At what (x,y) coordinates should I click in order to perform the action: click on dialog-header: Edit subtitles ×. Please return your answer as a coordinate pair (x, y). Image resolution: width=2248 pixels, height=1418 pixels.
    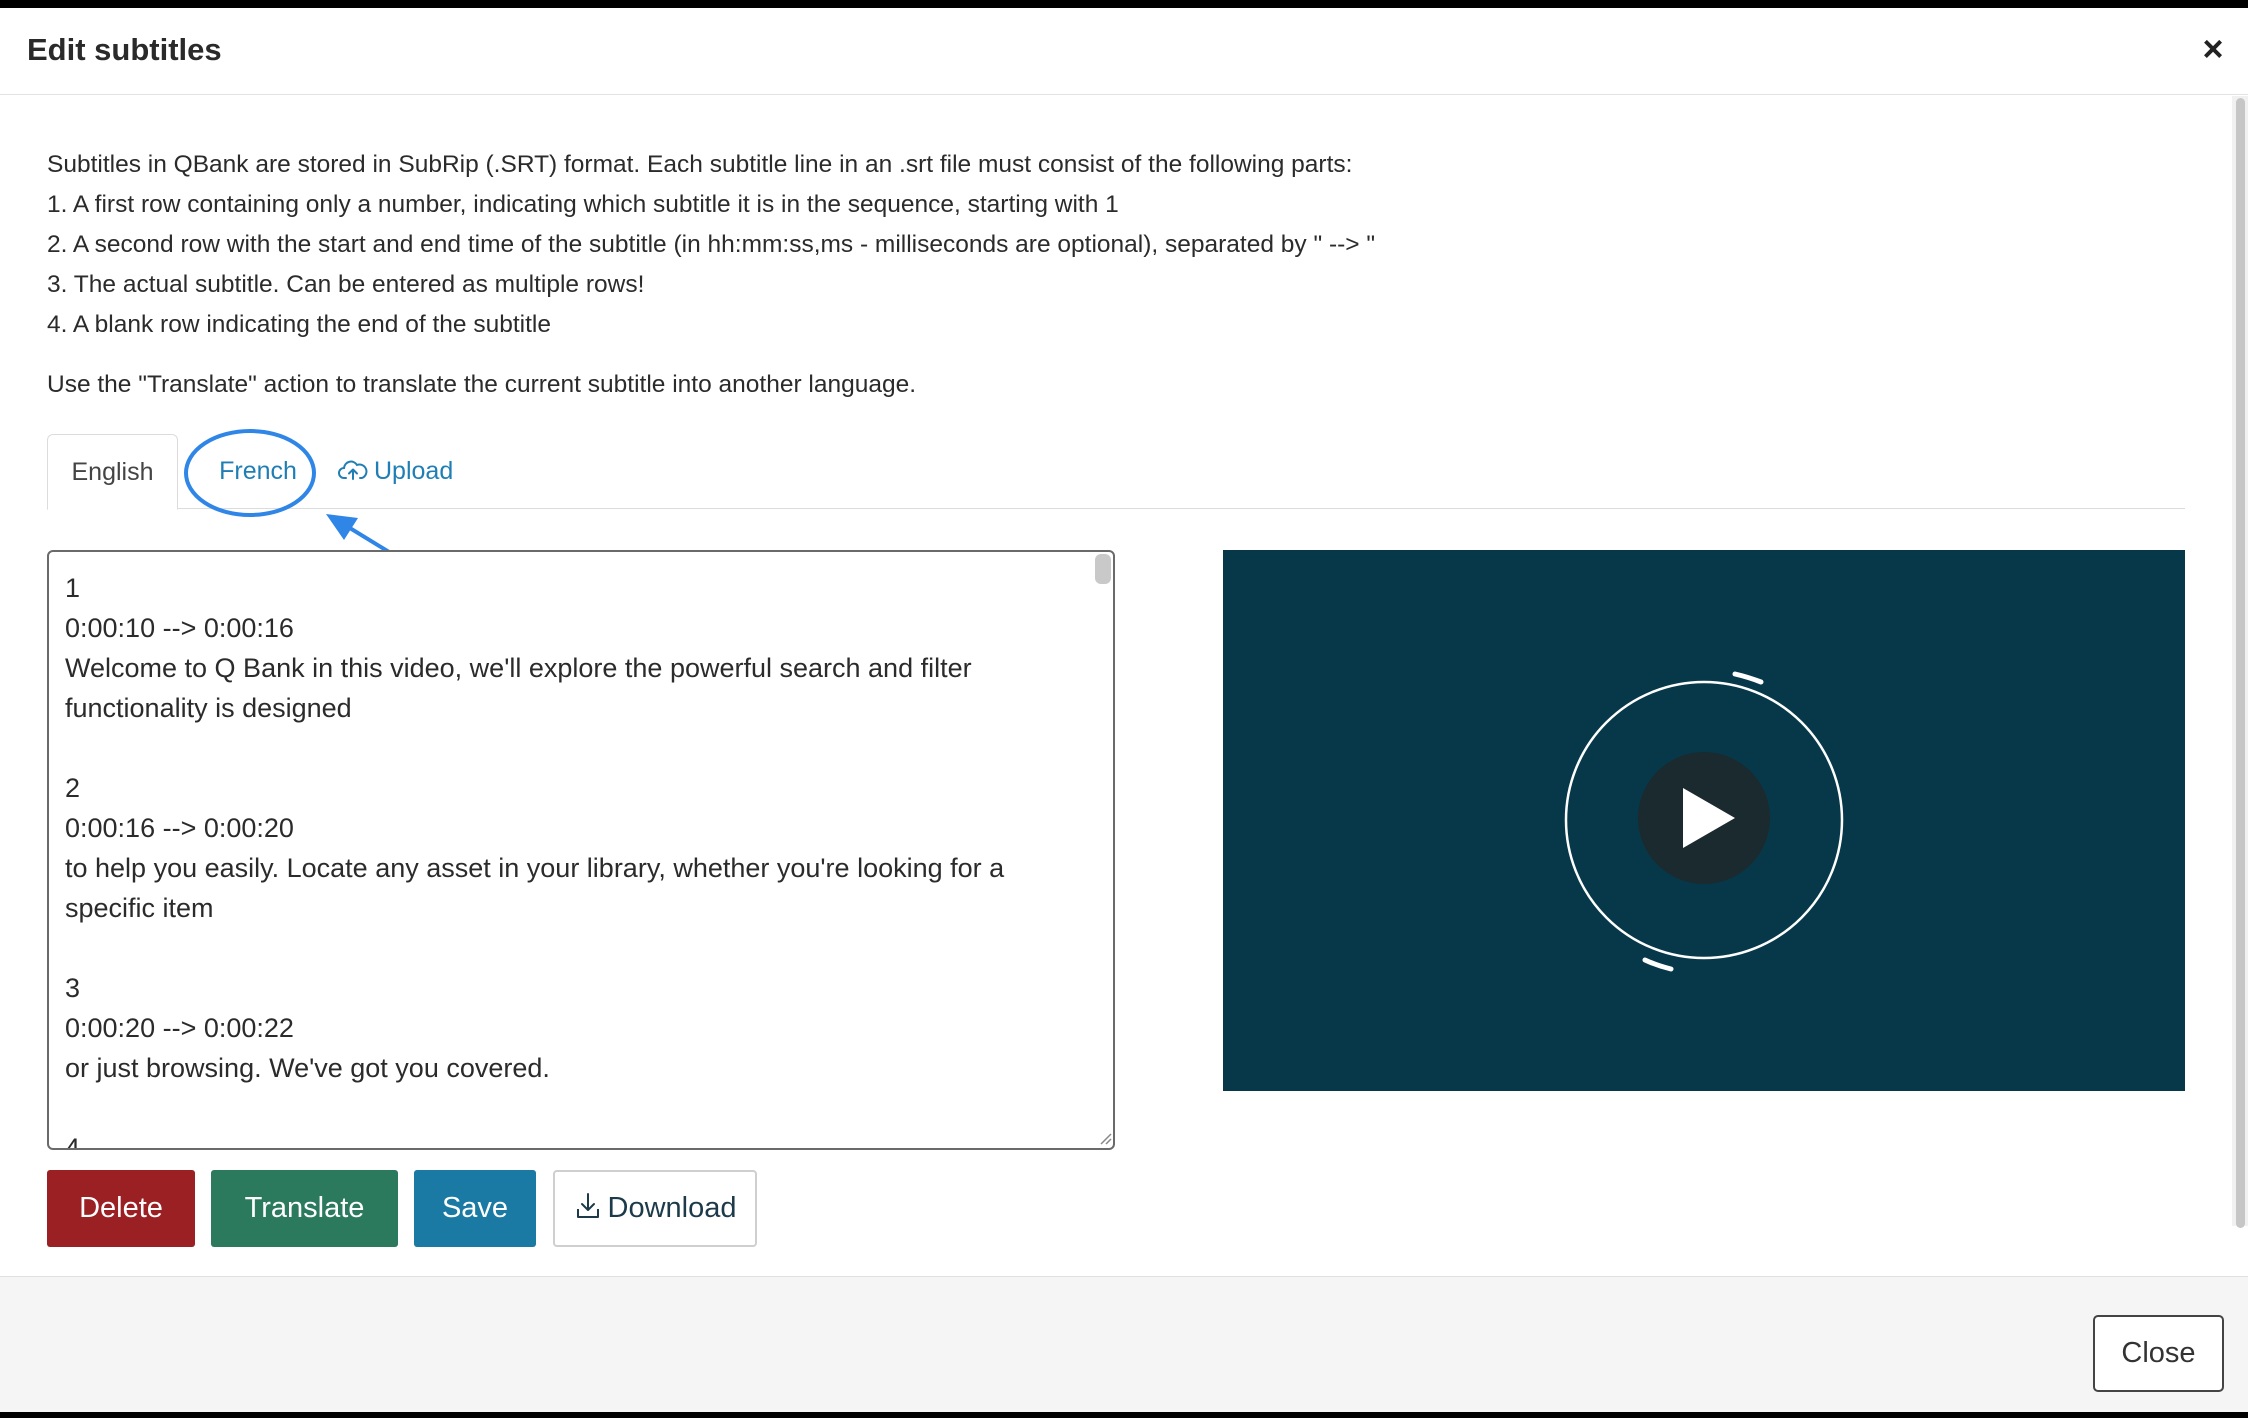
    Looking at the image, I should click on (1124, 51).